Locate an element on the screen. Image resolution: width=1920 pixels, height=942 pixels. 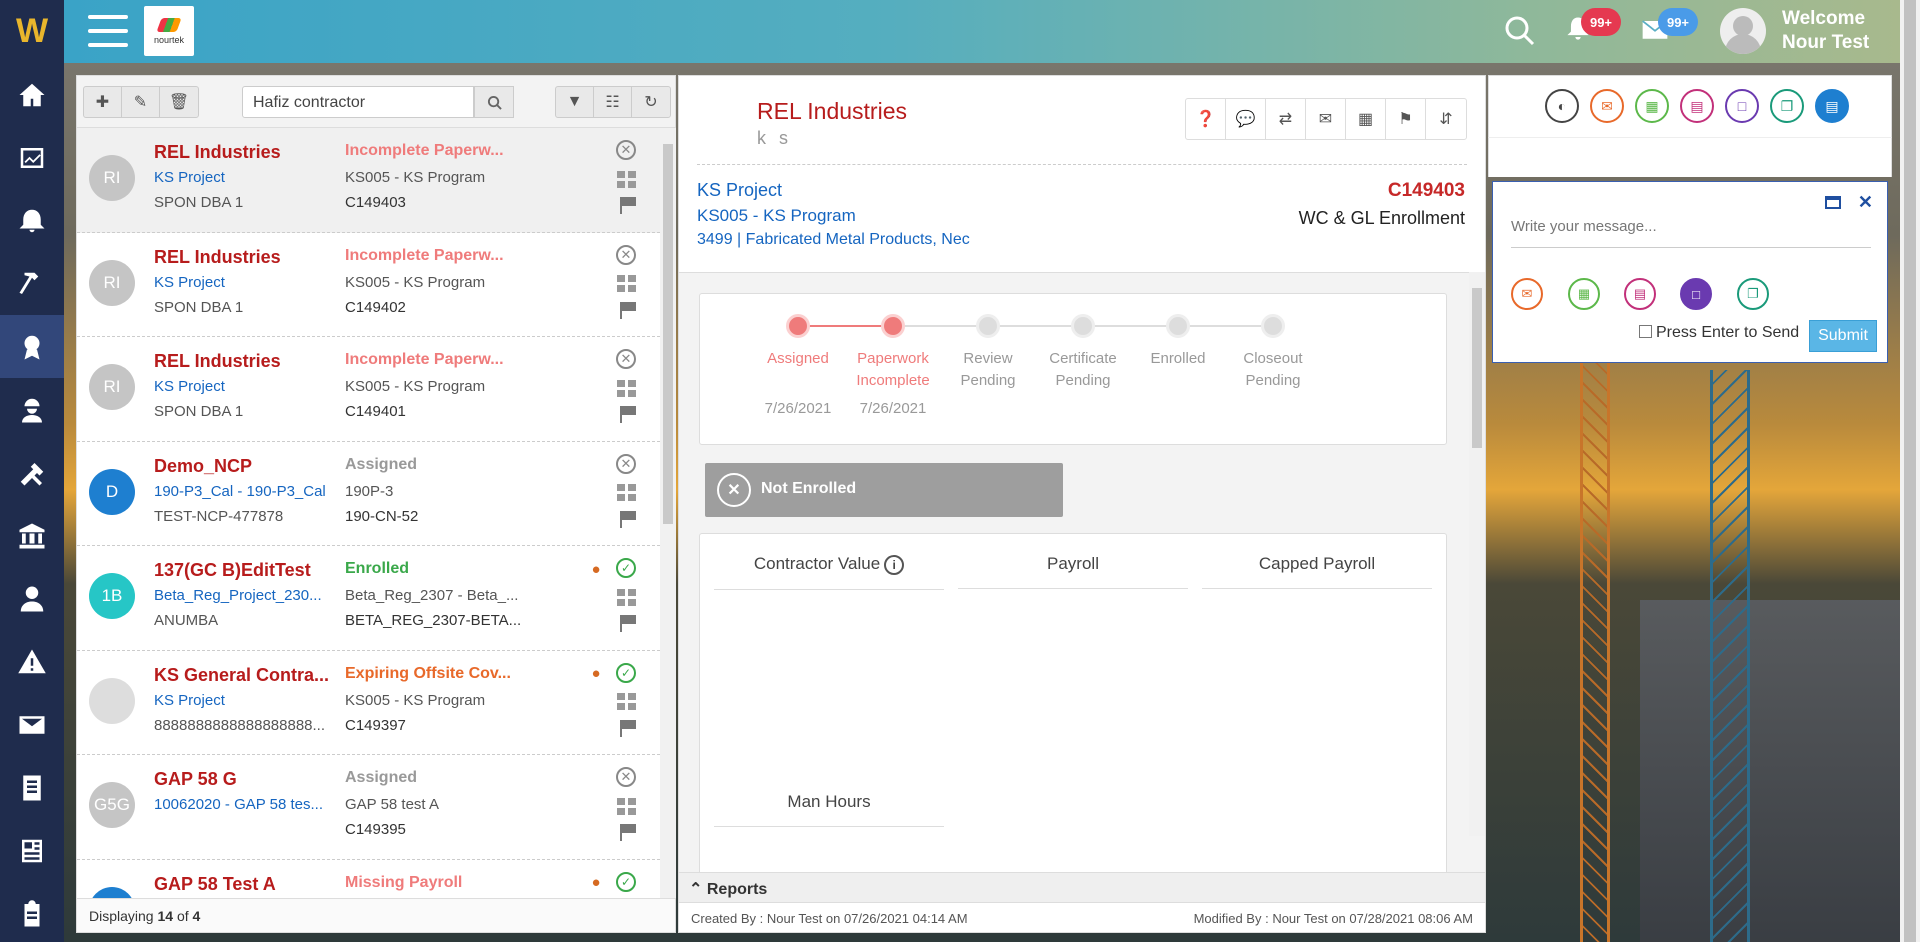
clipboard-icon is located at coordinates (32, 912).